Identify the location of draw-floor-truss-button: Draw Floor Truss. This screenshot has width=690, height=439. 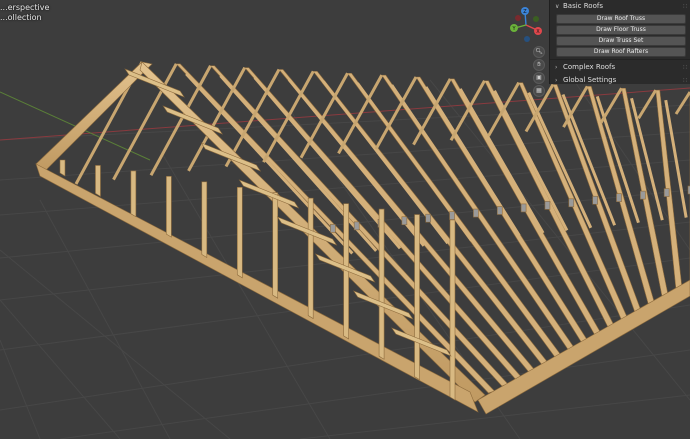
(621, 30).